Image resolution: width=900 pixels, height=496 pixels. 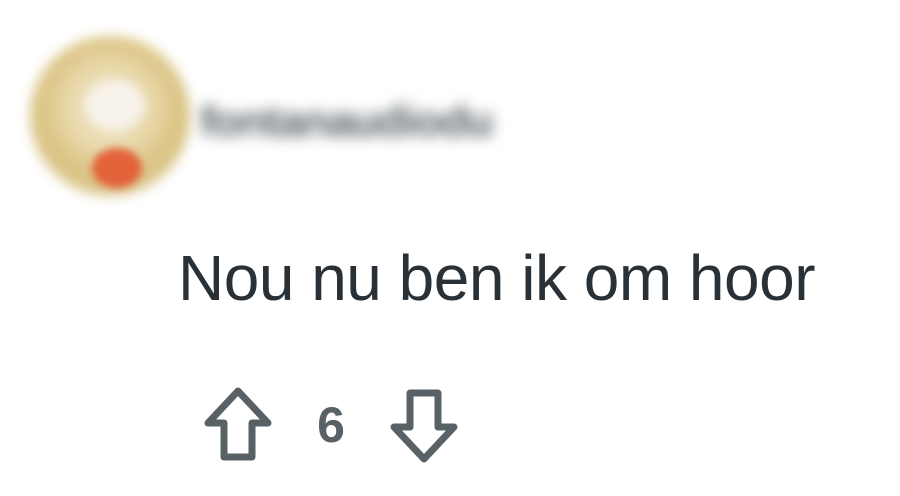 What do you see at coordinates (115, 105) in the screenshot?
I see `avatar-snoo-image` at bounding box center [115, 105].